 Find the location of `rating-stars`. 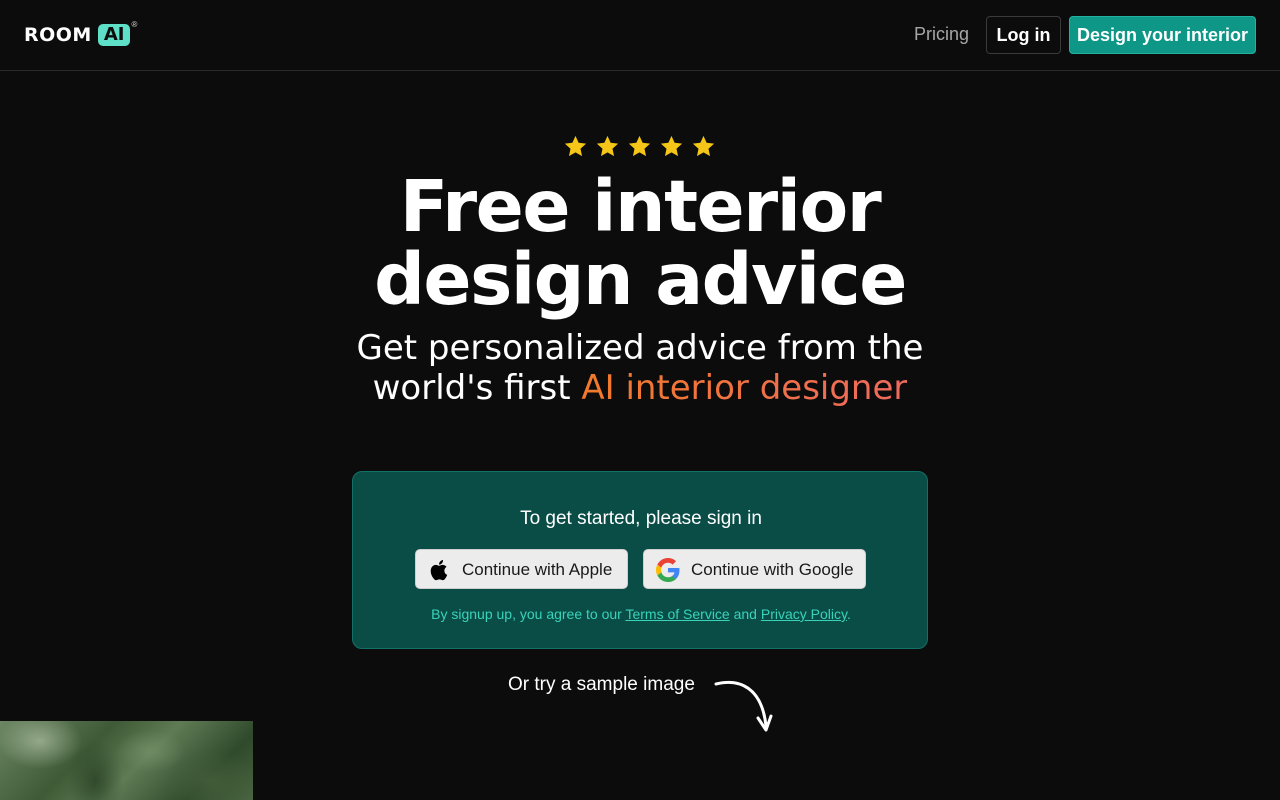

rating-stars is located at coordinates (639, 146).